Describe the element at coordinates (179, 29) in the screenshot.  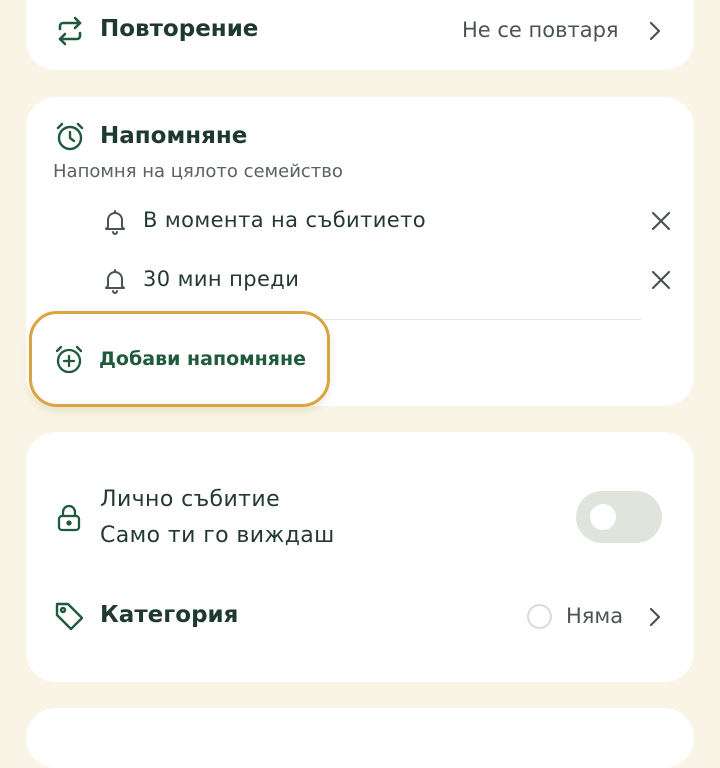
I see `repeat-label: Повторение` at that location.